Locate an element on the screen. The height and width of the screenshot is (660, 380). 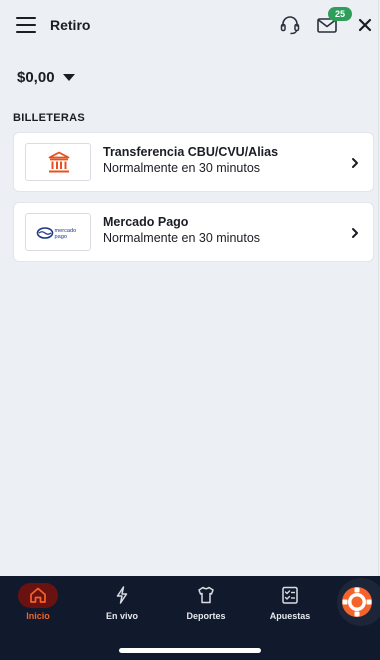
nav-item-deportes: Deportes is located at coordinates (206, 606).